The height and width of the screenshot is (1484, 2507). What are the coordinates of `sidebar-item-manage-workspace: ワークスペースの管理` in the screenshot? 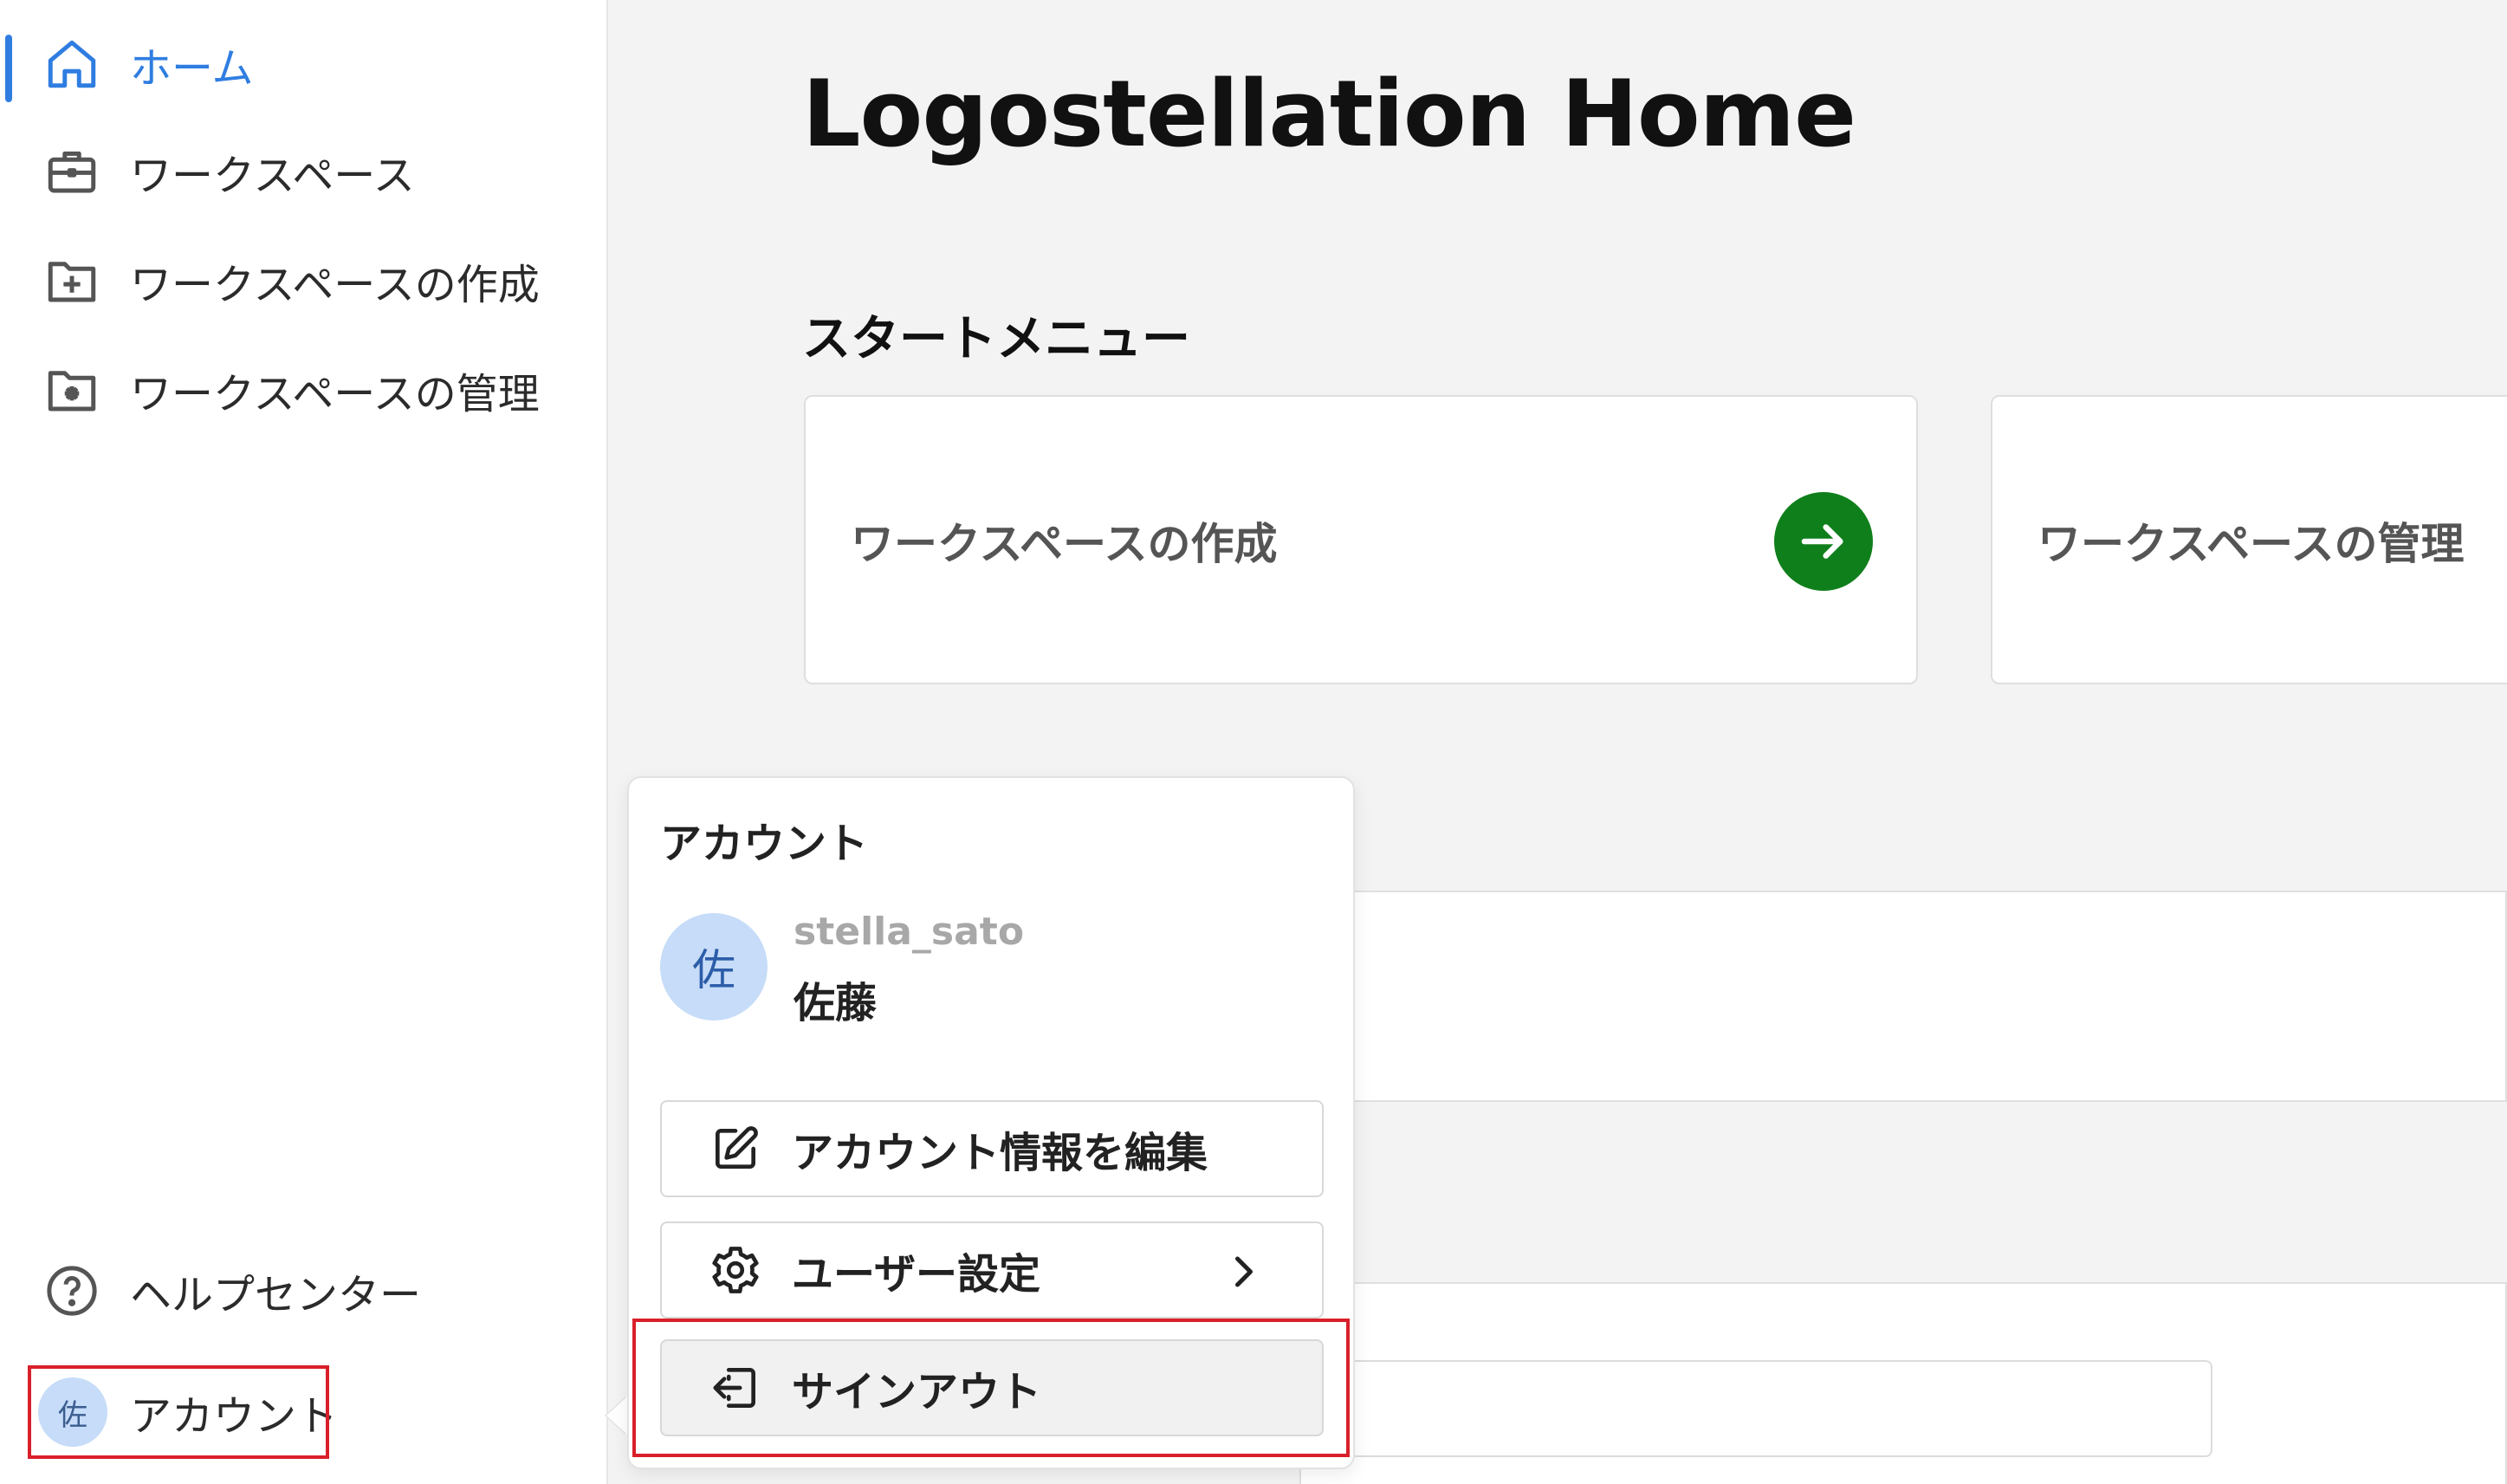 It's located at (291, 389).